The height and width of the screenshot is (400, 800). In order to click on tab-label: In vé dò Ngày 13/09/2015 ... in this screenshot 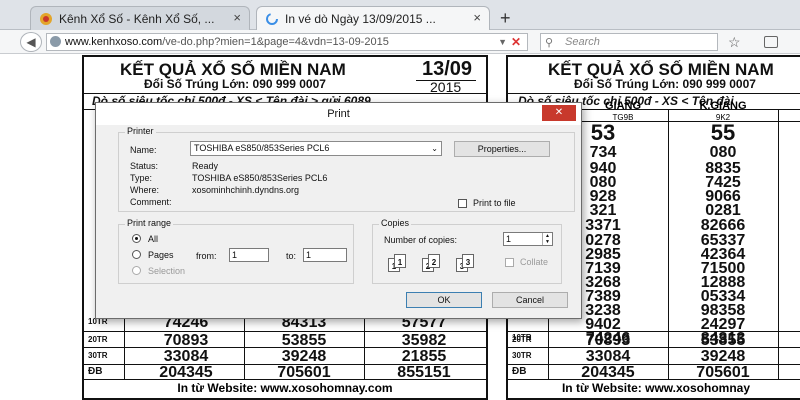, I will do `click(360, 18)`.